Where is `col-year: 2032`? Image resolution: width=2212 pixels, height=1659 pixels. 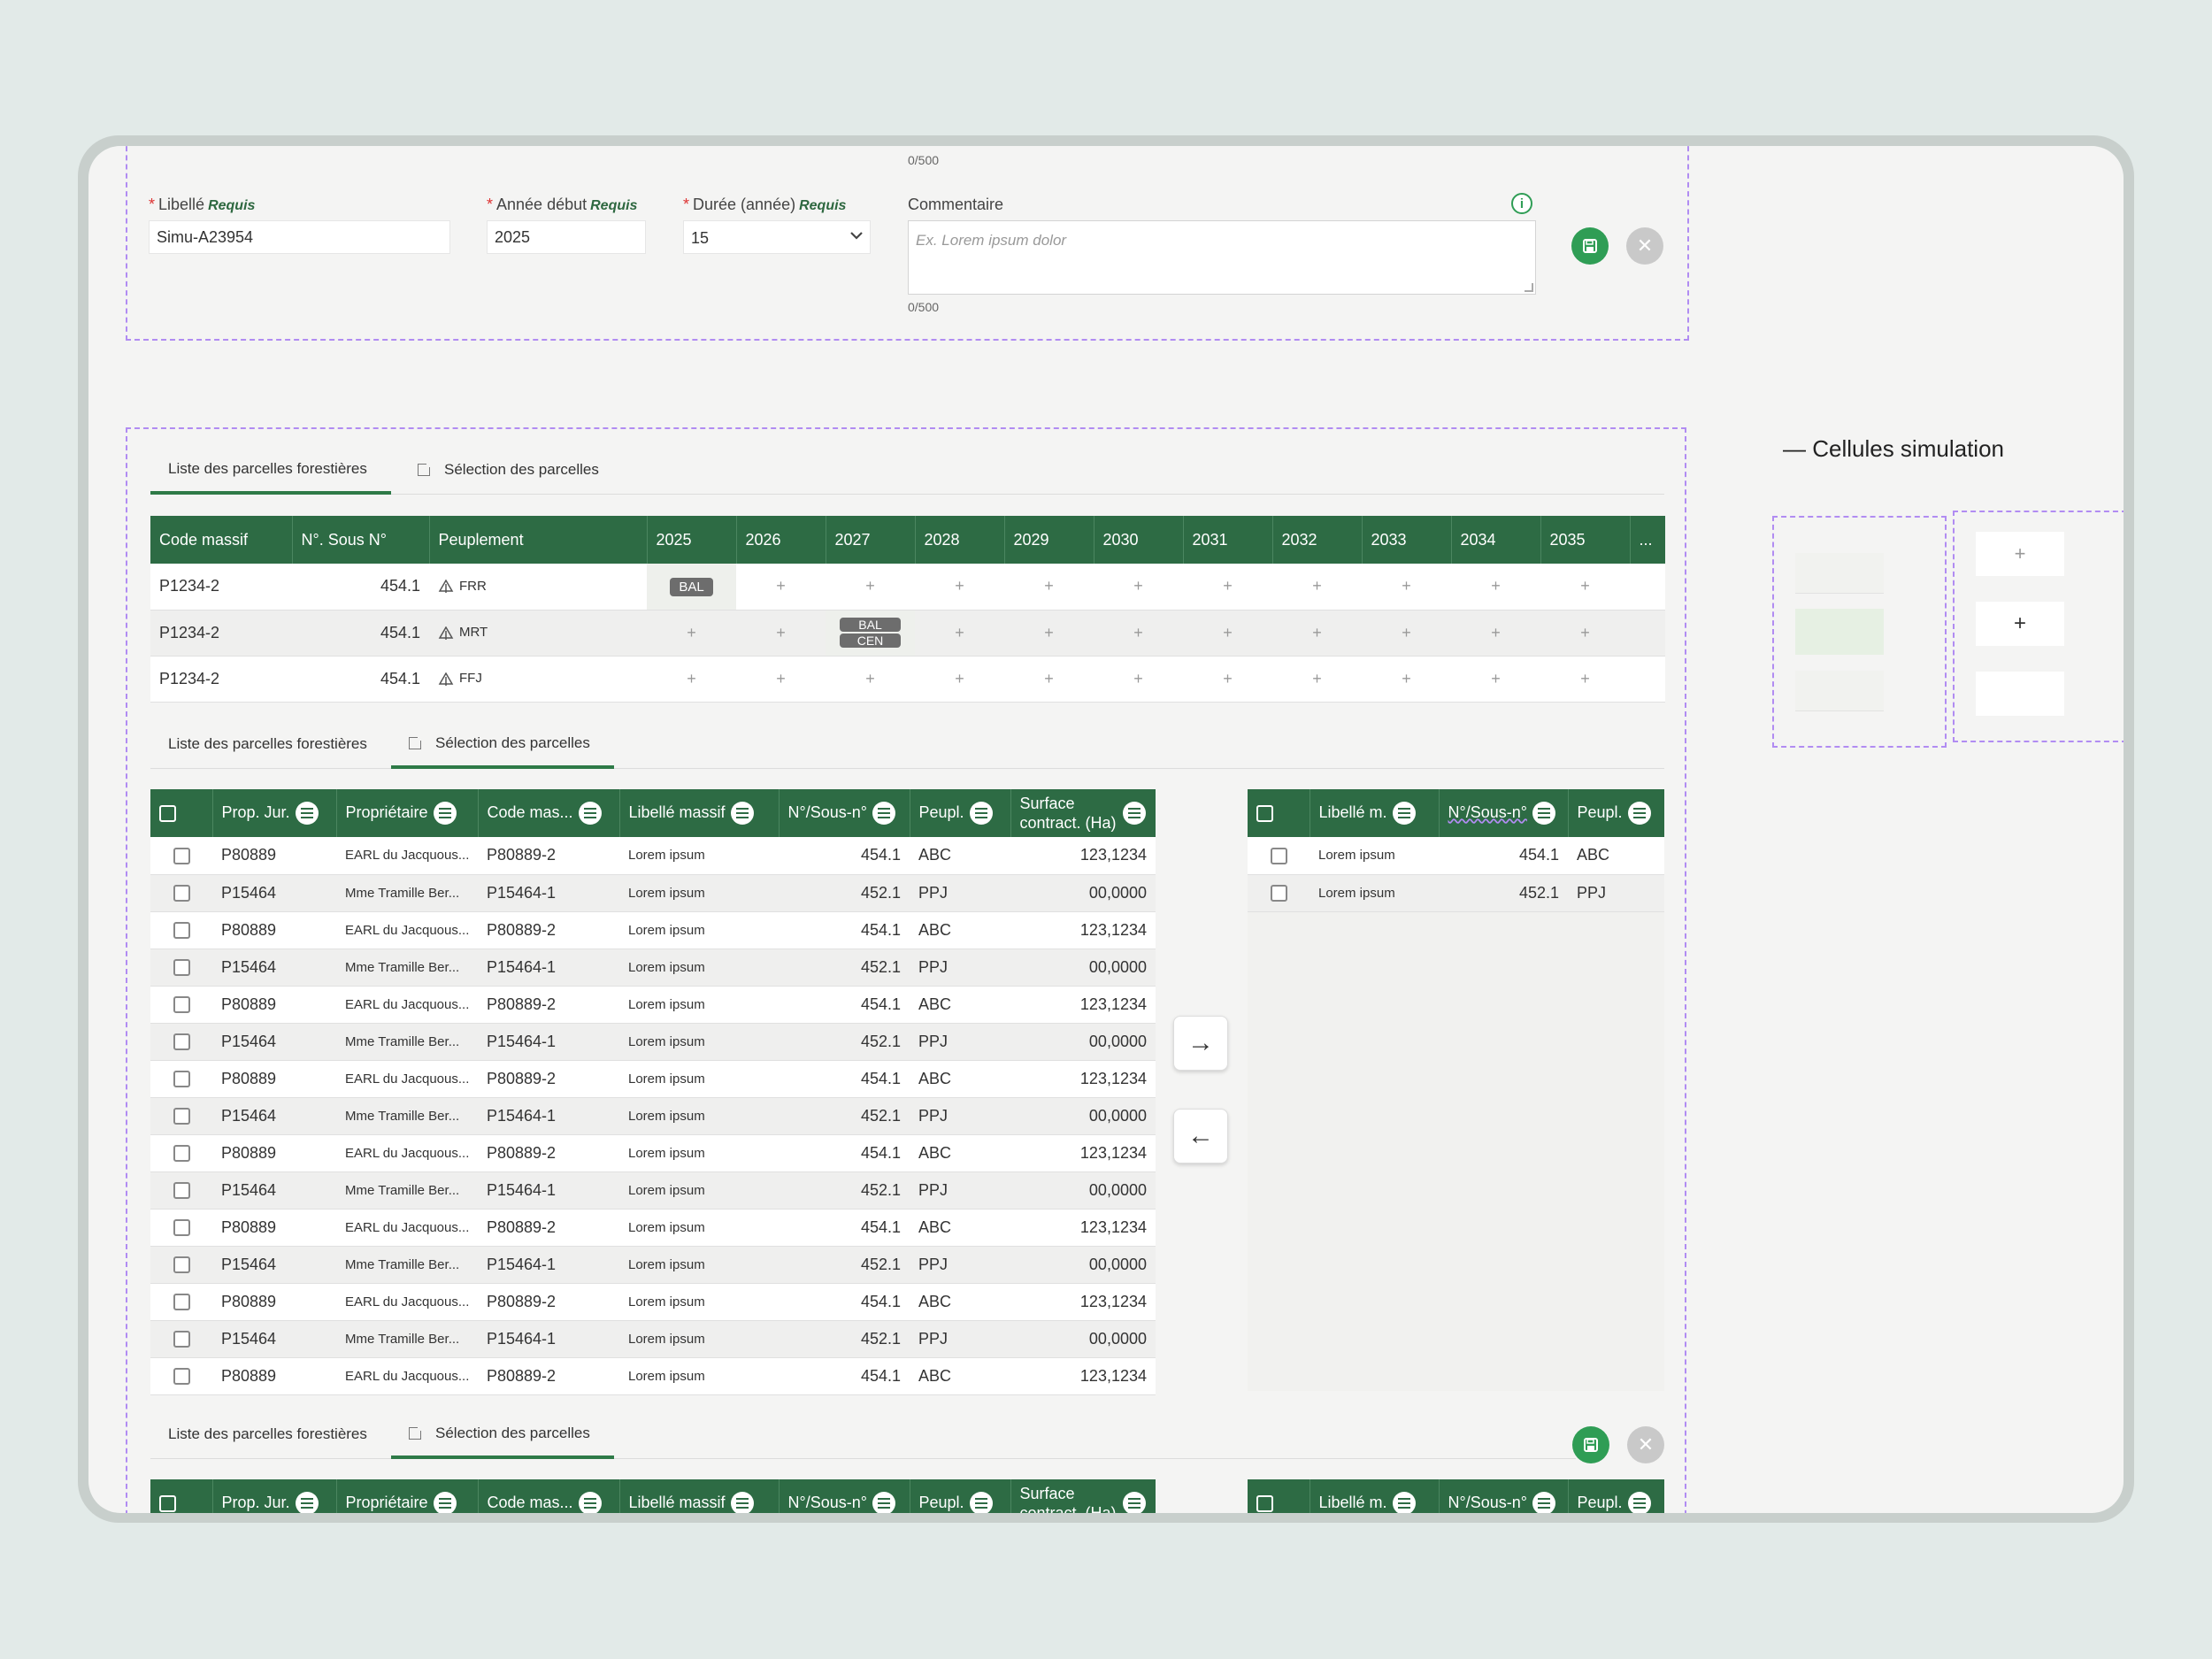
col-year: 2032 is located at coordinates (1318, 540).